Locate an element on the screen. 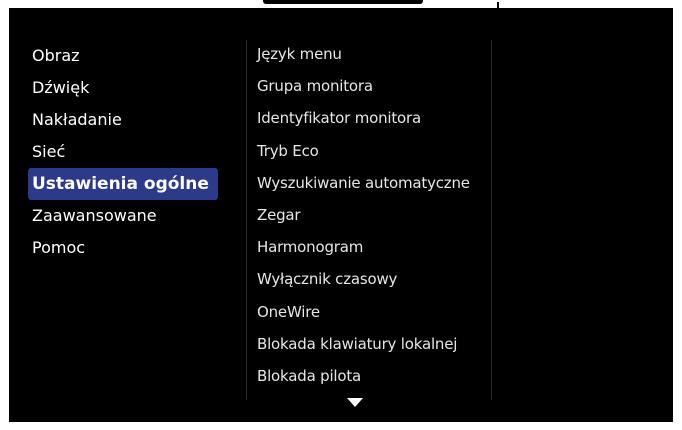 The height and width of the screenshot is (430, 682). chevron-down-icon is located at coordinates (355, 402).